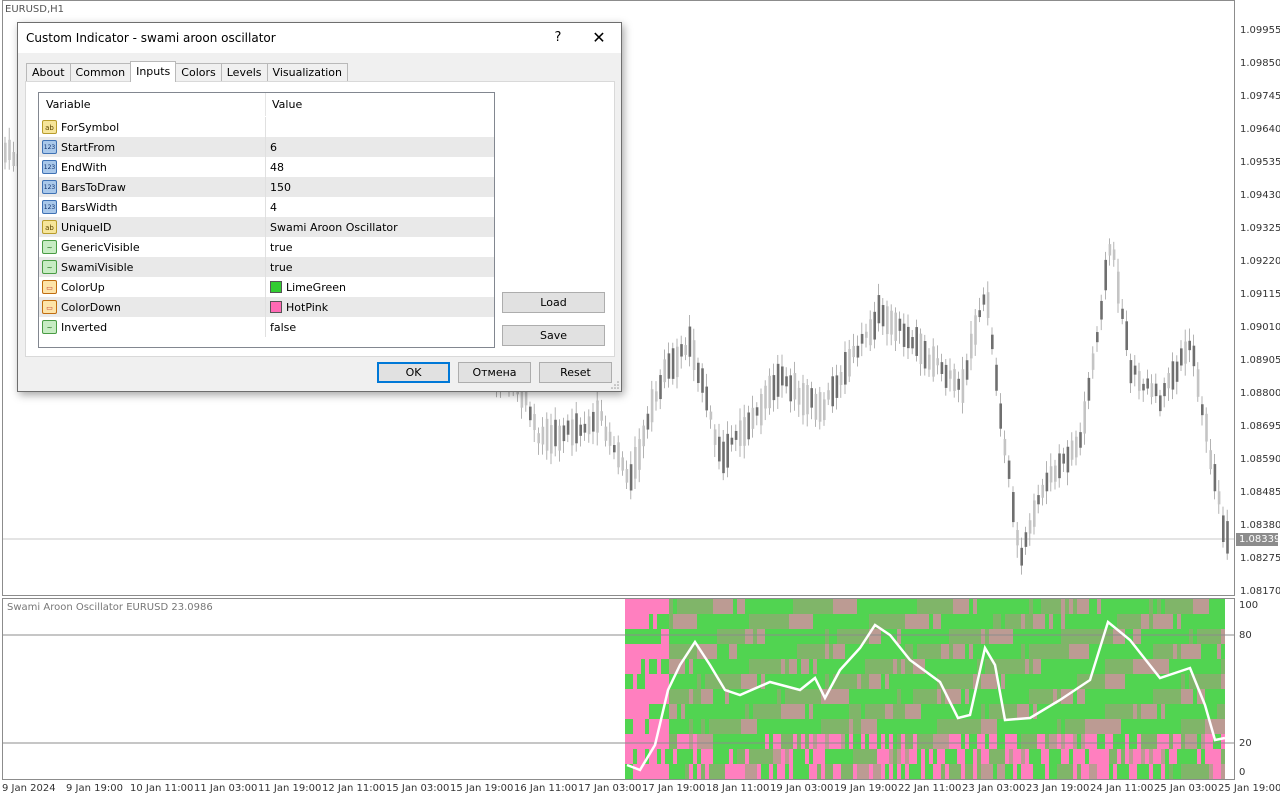 This screenshot has height=800, width=1280. Describe the element at coordinates (379, 307) in the screenshot. I see `value-cell: HotPink` at that location.